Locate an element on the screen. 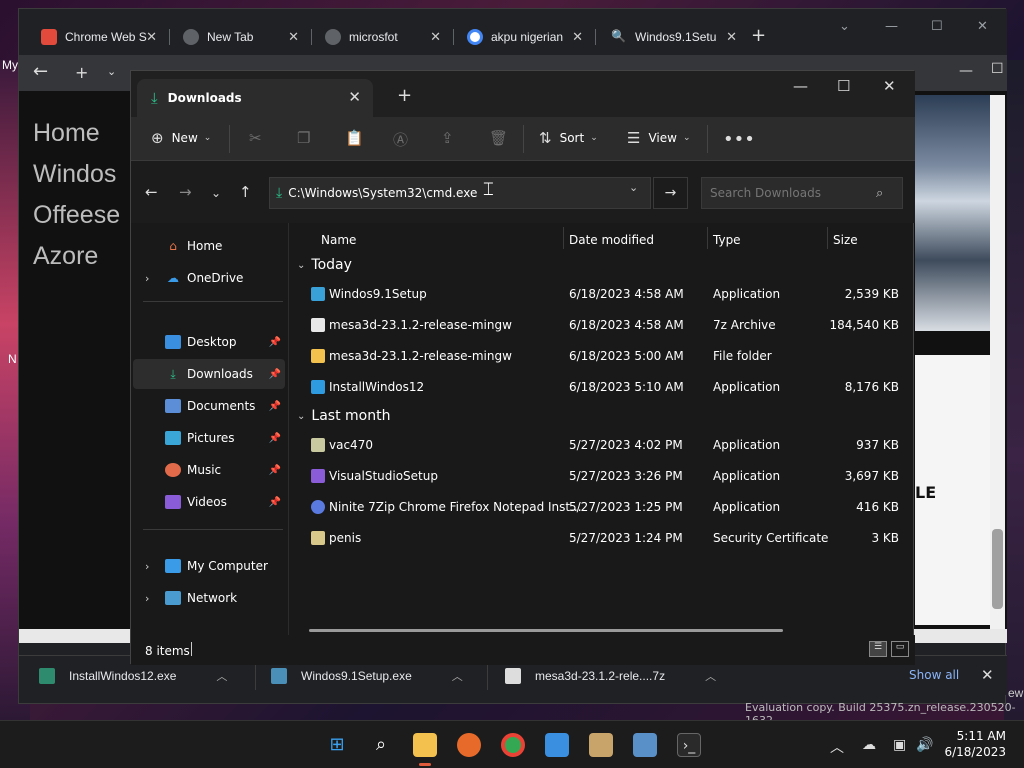  search-icon: ⌕ is located at coordinates (381, 745).